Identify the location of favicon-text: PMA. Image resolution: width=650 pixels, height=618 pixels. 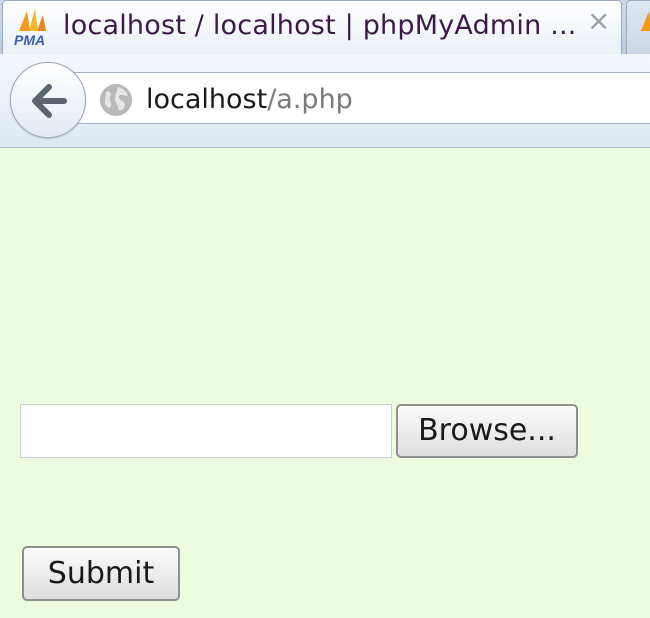
(29, 39).